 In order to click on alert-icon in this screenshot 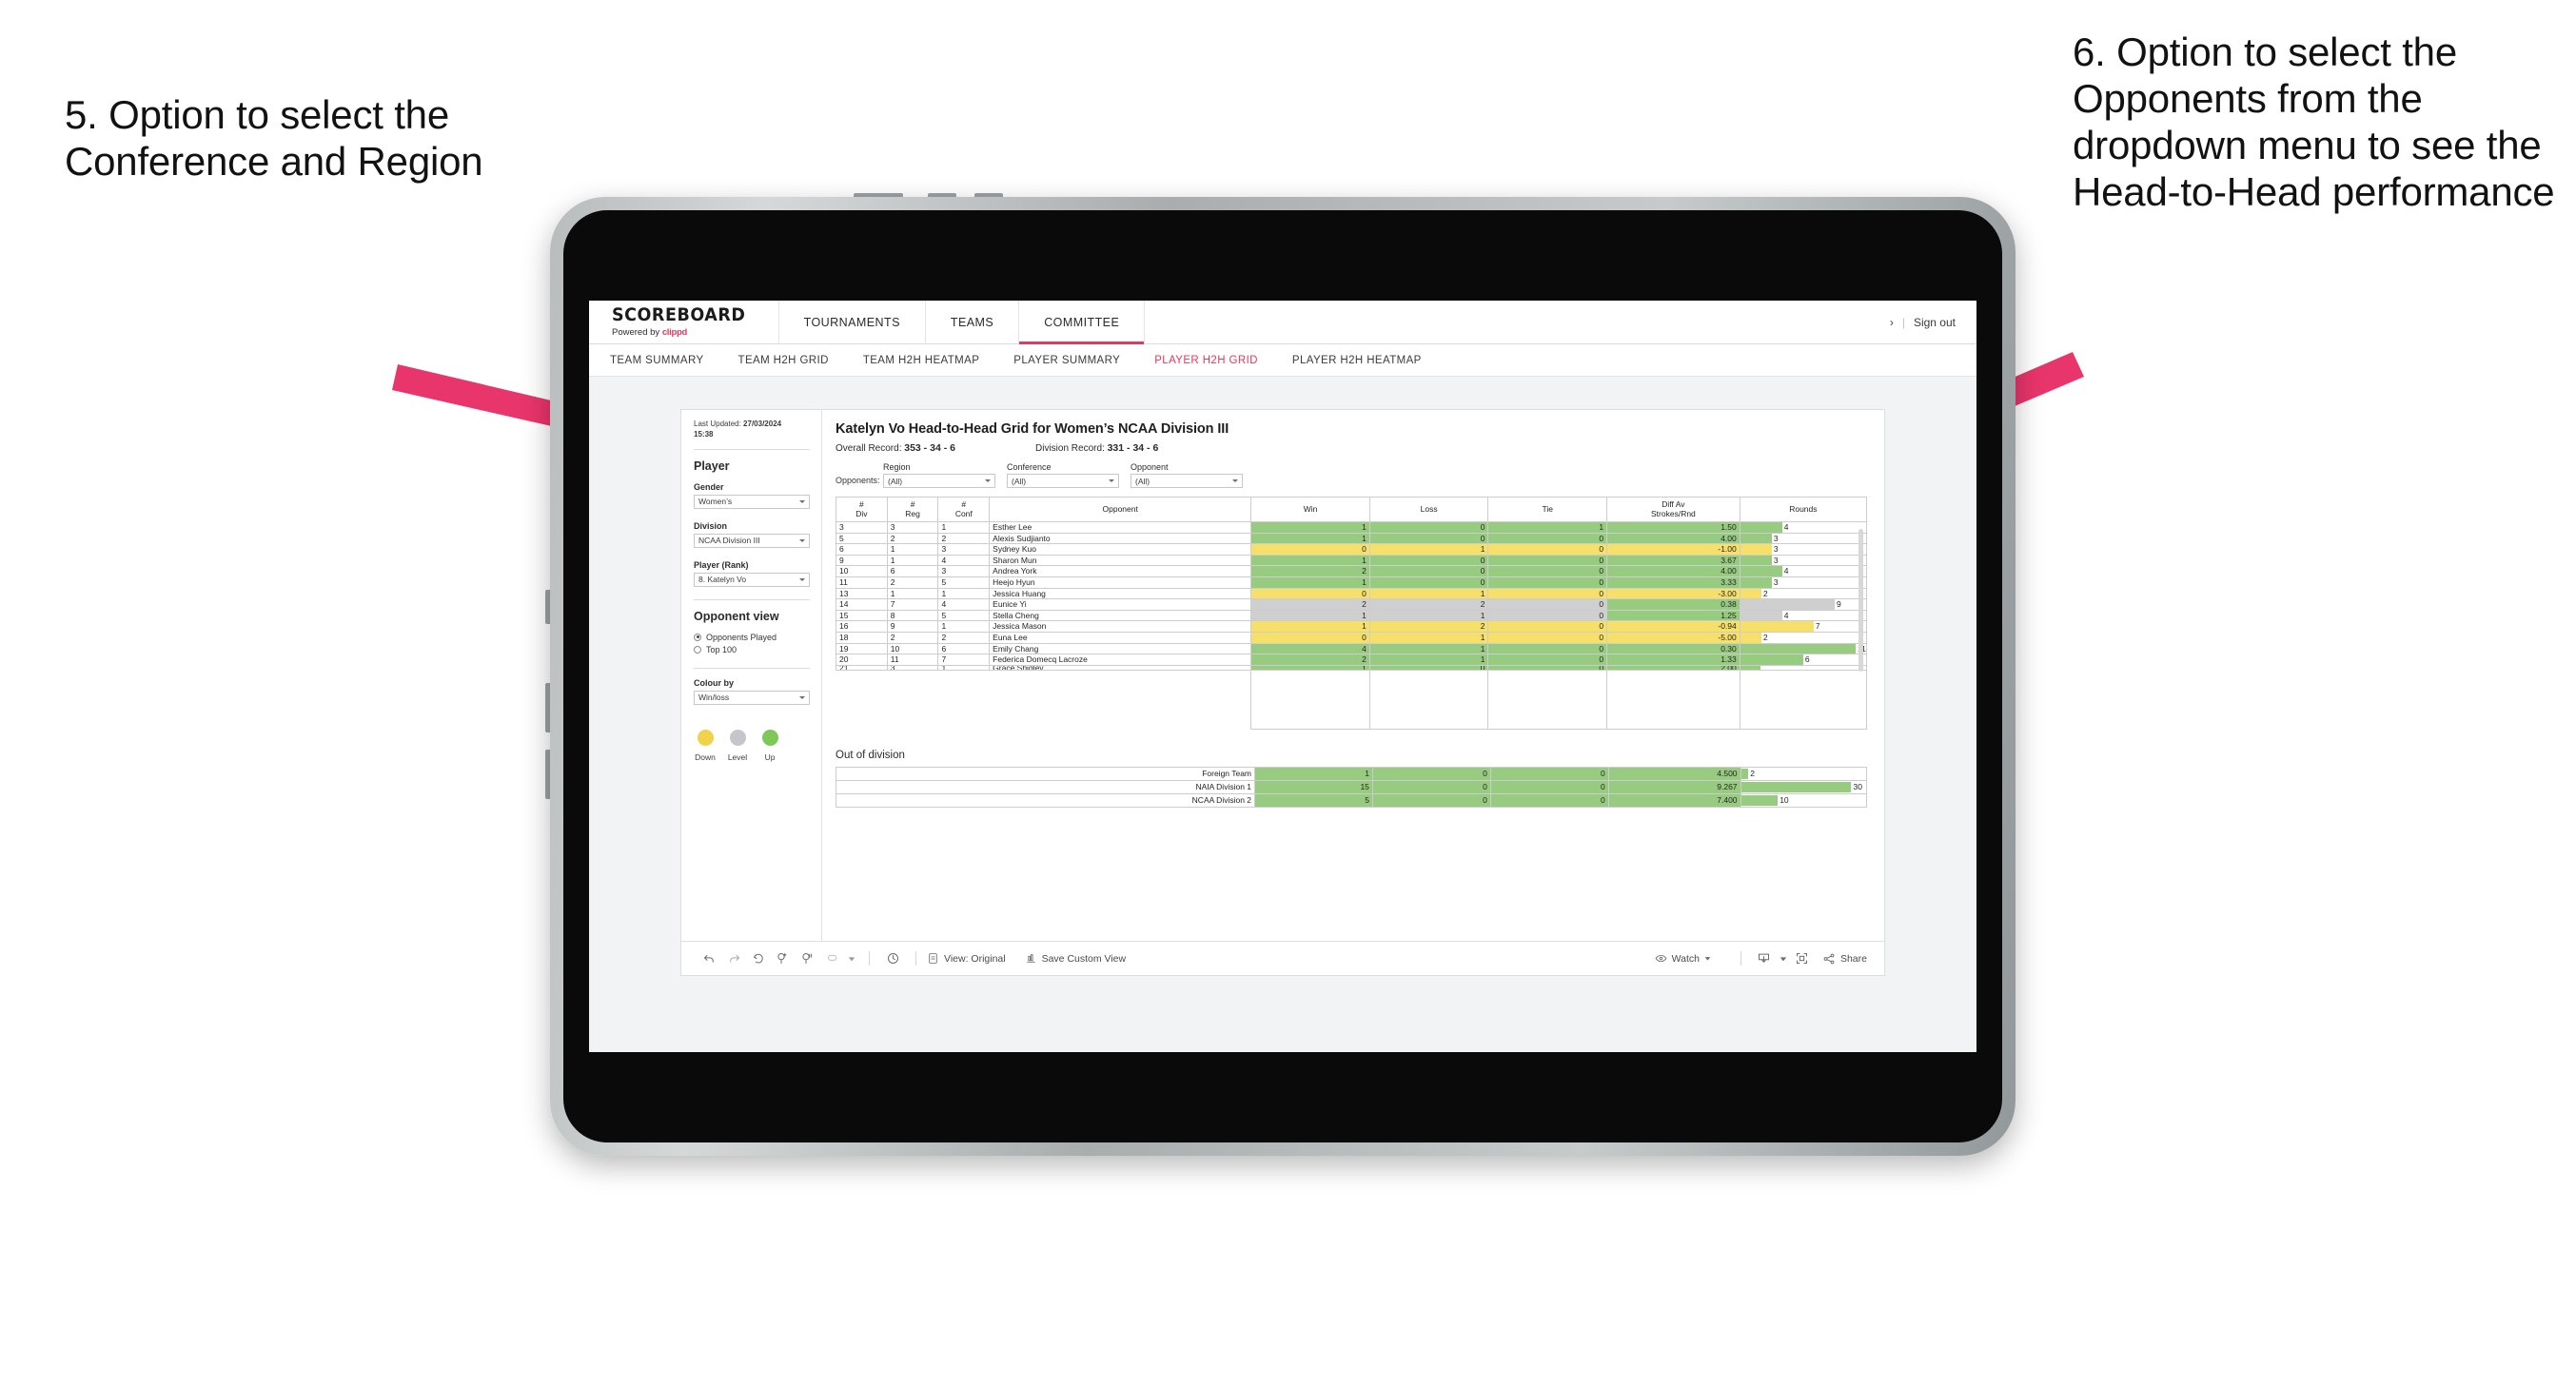, I will do `click(892, 958)`.